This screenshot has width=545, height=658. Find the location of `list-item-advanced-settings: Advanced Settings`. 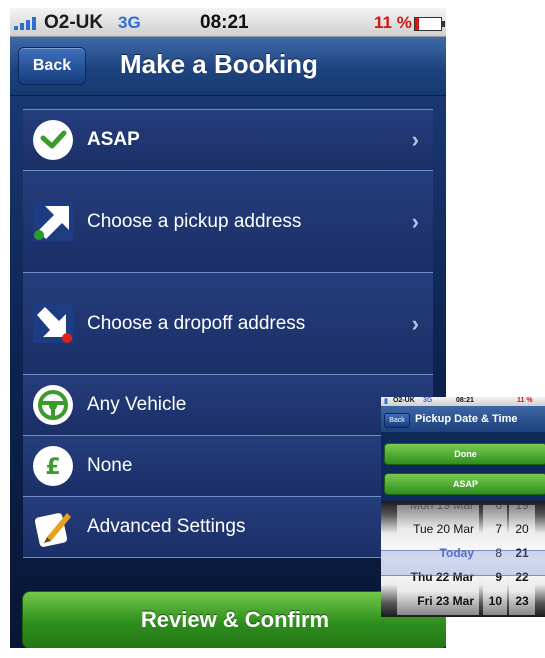

list-item-advanced-settings: Advanced Settings is located at coordinates (228, 527).